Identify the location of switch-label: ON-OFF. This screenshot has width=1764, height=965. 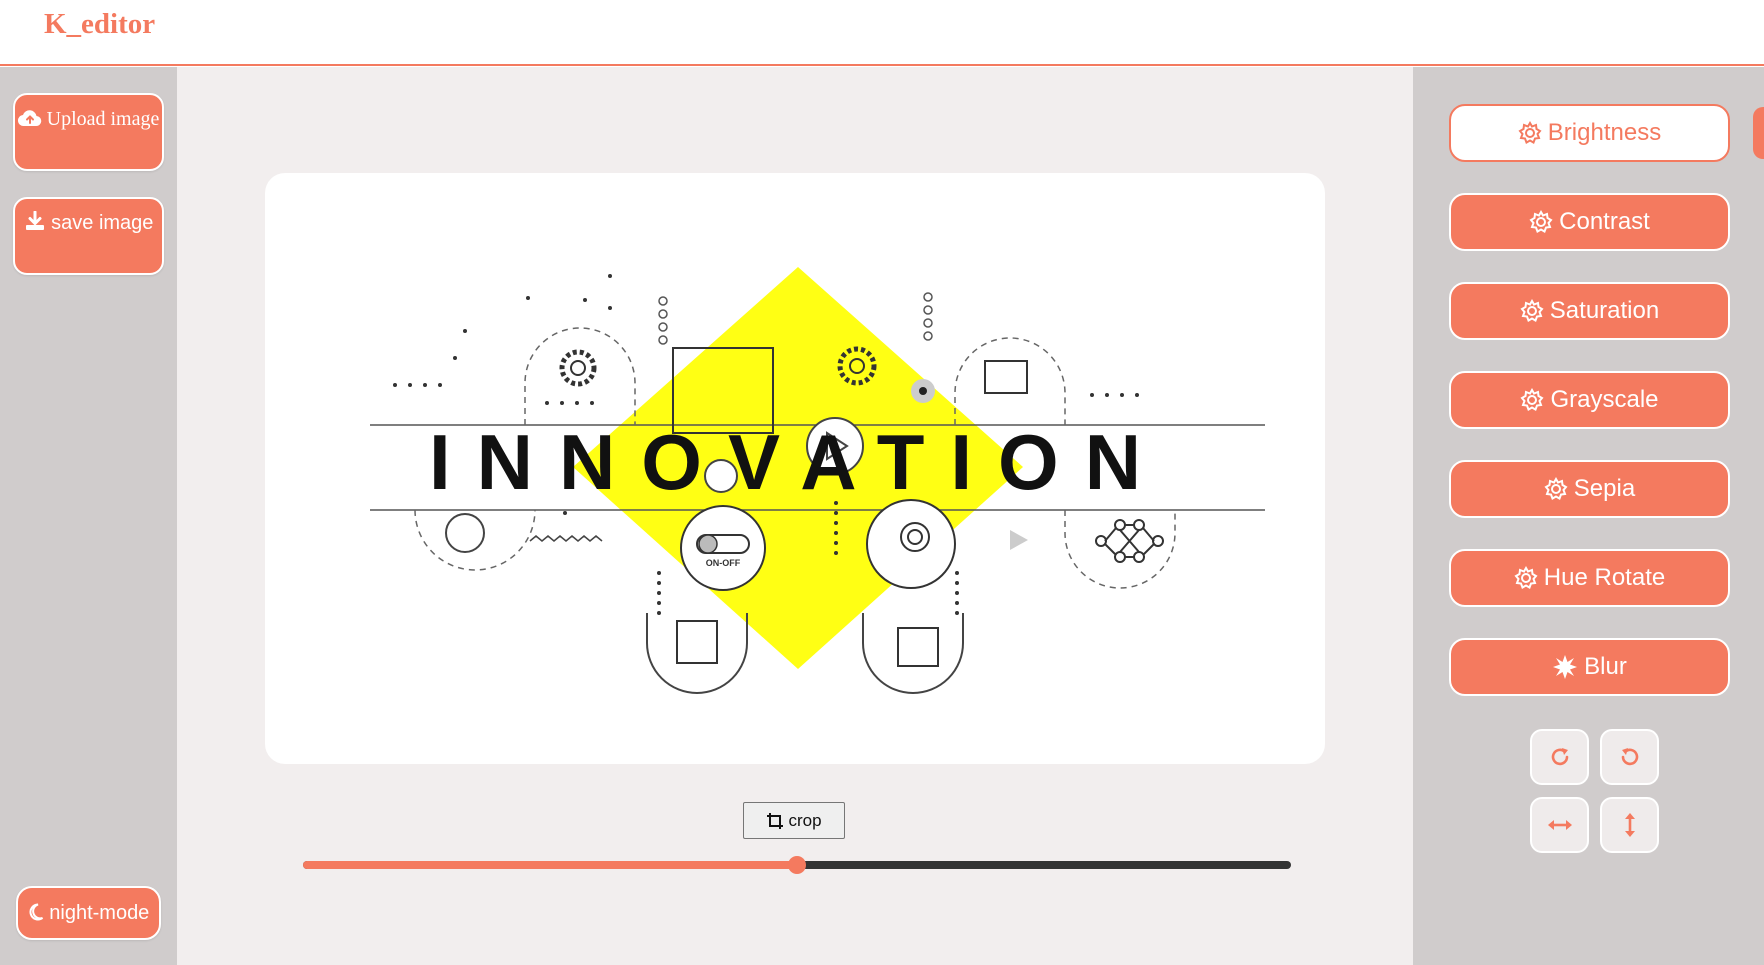
(723, 563).